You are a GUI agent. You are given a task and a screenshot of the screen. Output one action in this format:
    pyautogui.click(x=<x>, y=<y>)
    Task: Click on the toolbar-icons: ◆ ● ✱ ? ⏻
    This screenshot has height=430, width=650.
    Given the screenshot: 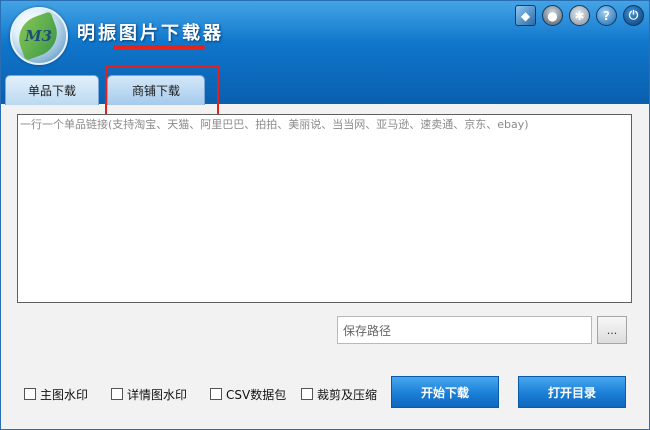 What is the action you would take?
    pyautogui.click(x=579, y=16)
    